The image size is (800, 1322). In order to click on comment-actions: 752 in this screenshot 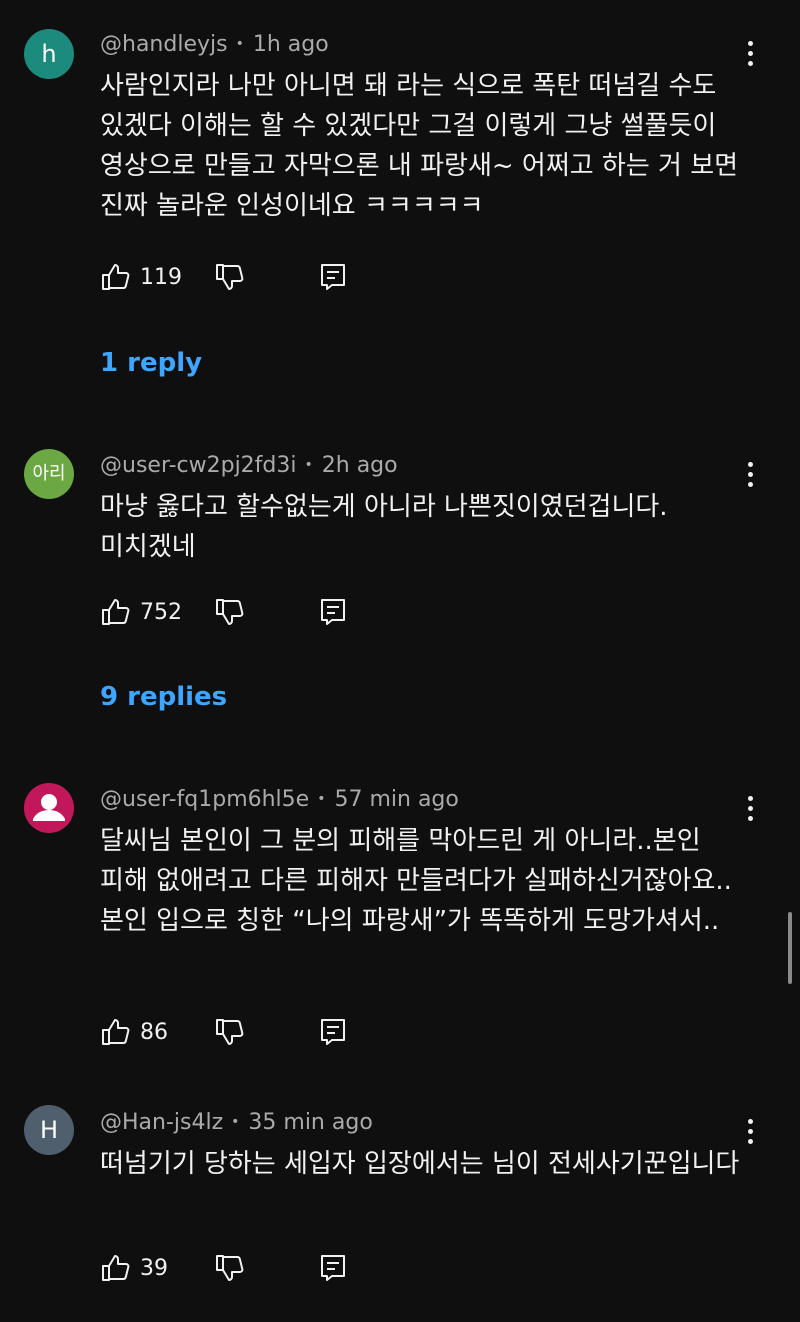, I will do `click(222, 612)`.